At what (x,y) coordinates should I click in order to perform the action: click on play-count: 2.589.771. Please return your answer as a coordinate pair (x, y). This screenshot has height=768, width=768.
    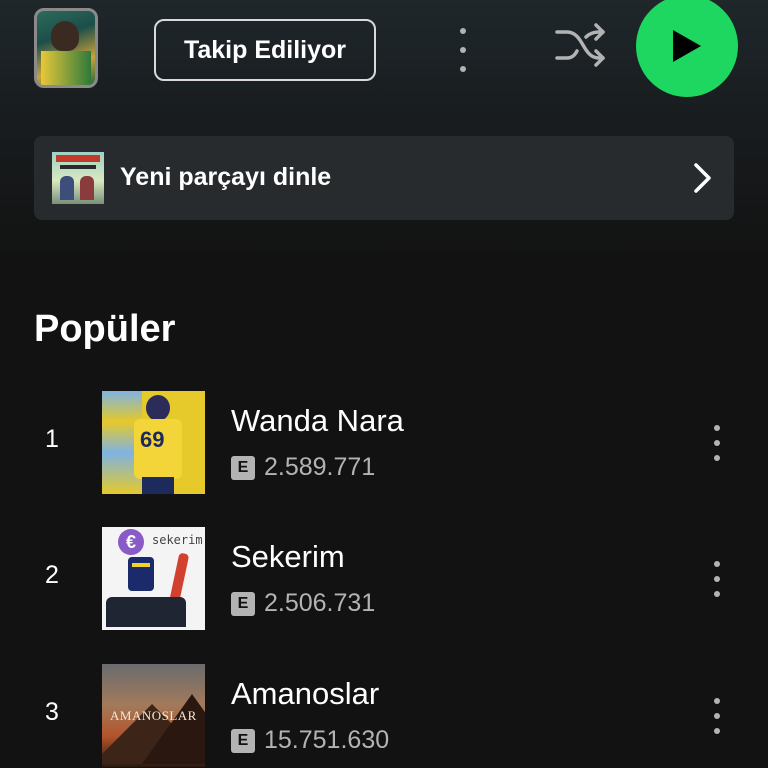
    Looking at the image, I should click on (320, 467).